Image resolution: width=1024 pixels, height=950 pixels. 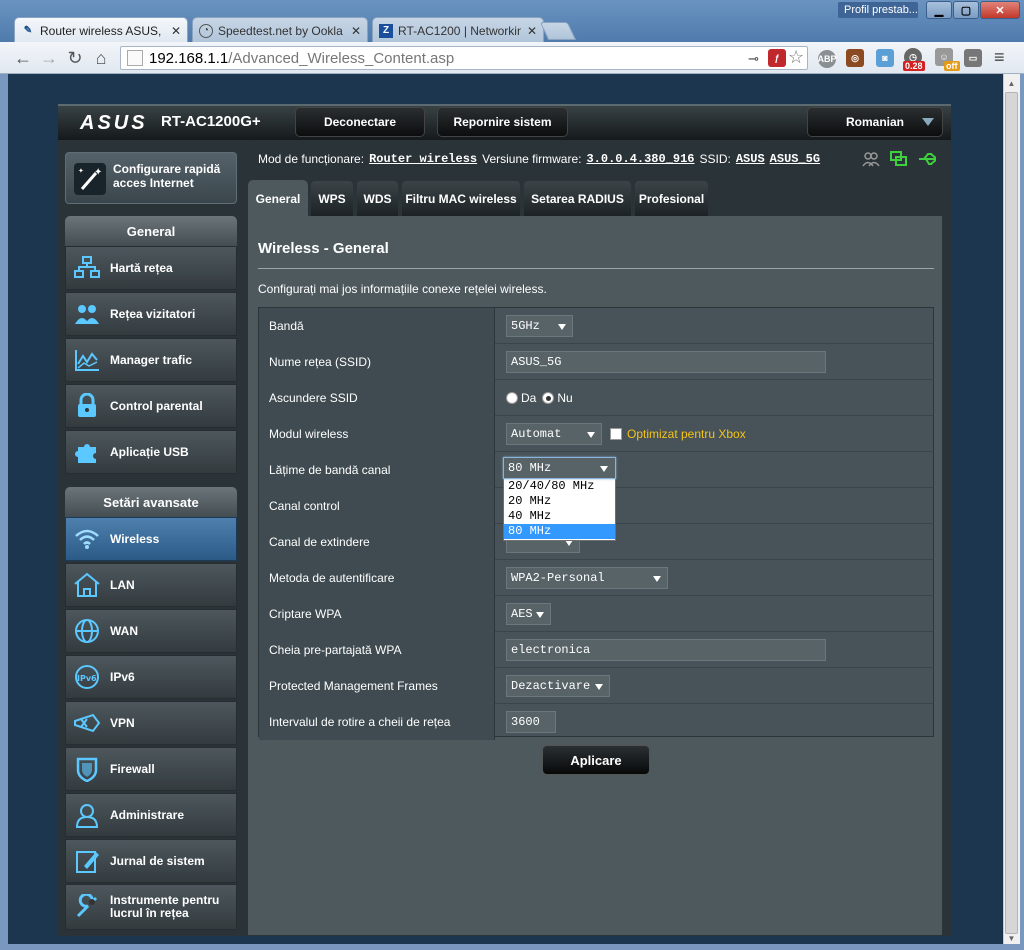 I want to click on sidebar-item-firewall: Firewall, so click(x=151, y=769).